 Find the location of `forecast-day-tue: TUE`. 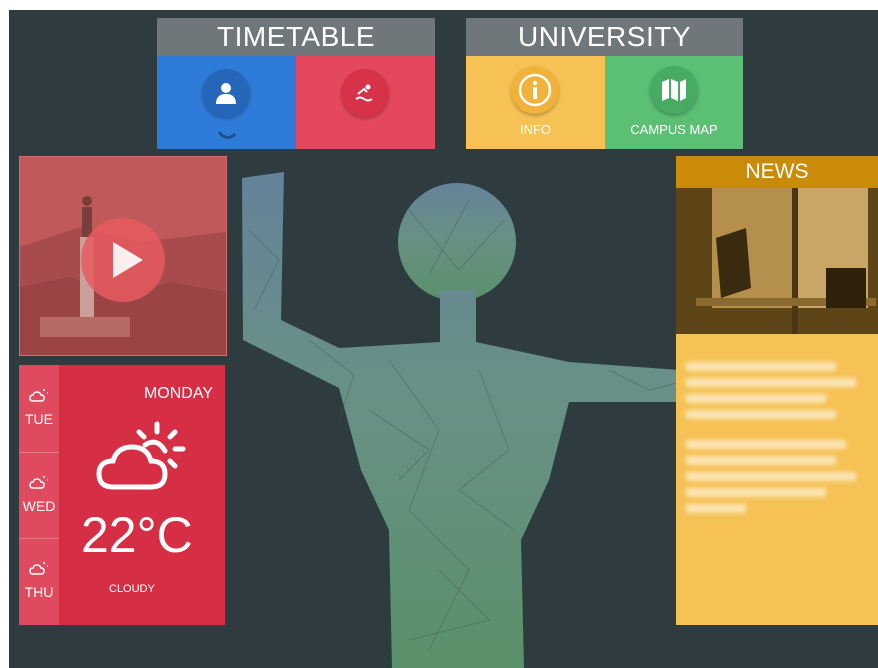

forecast-day-tue: TUE is located at coordinates (39, 408).